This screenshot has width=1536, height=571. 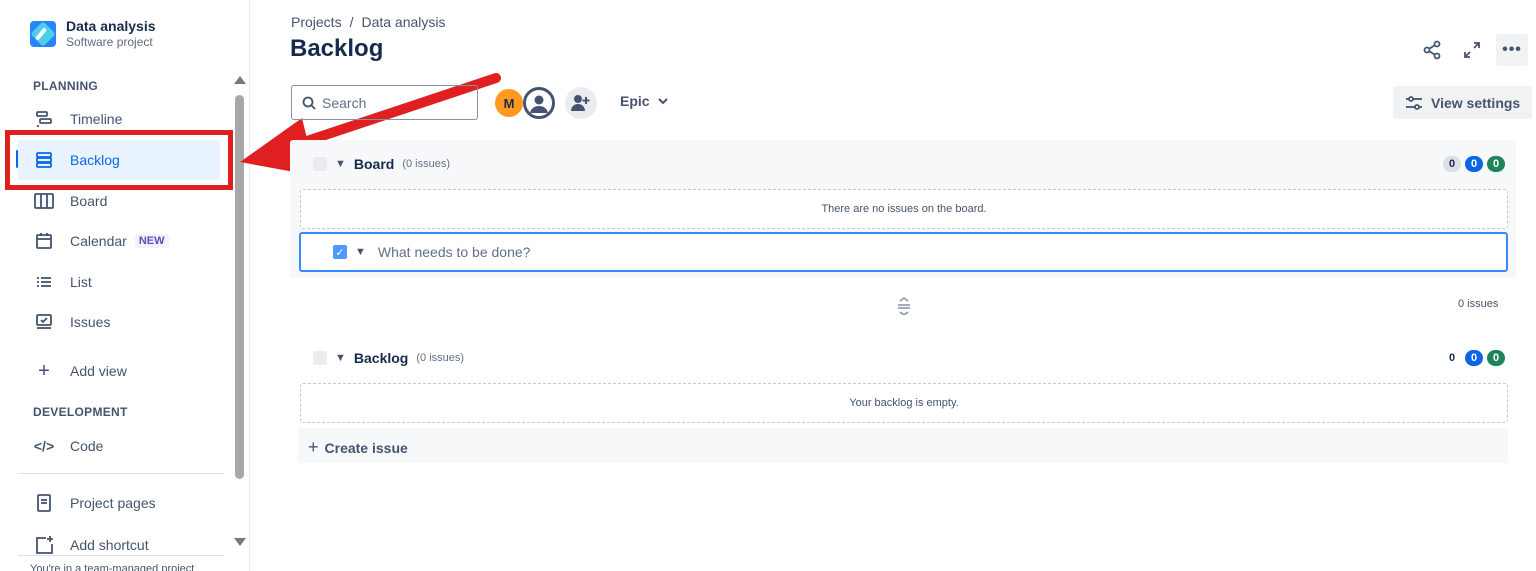 I want to click on board-section-header: ▼ Board (0 issues), so click(x=381, y=164).